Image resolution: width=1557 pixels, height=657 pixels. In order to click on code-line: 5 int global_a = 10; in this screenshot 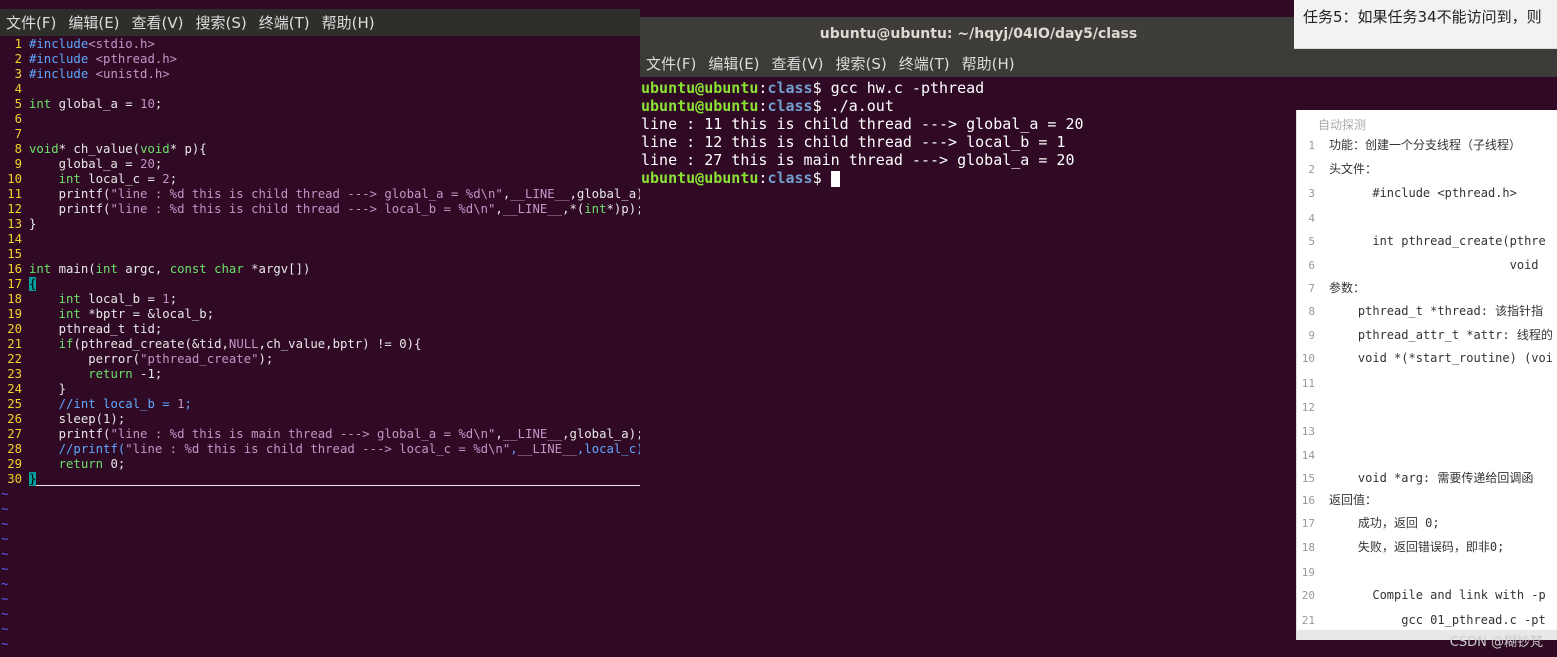, I will do `click(320, 104)`.